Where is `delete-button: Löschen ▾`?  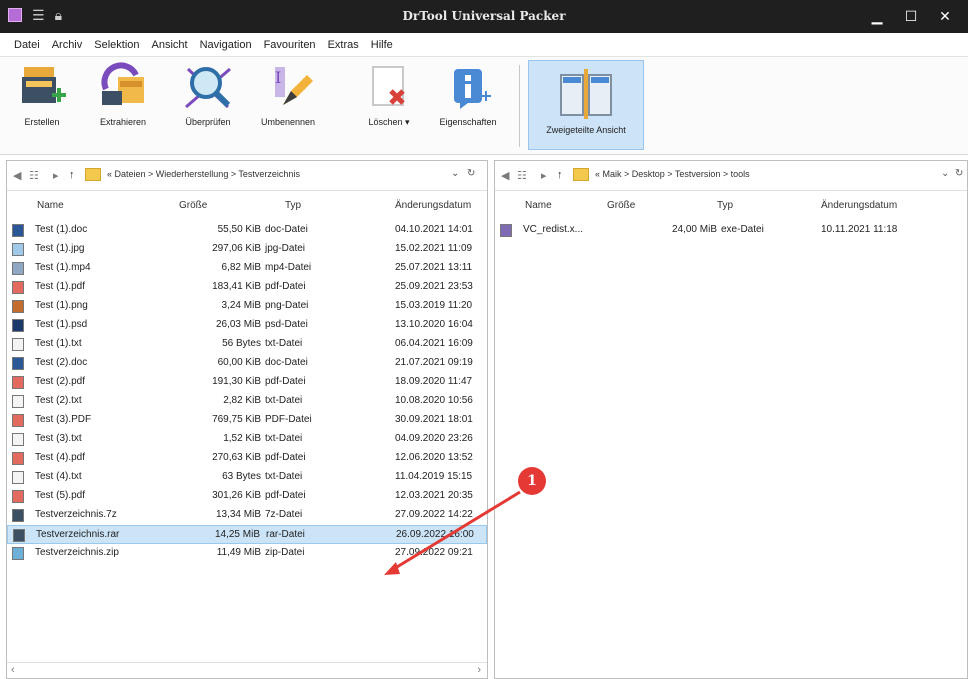 delete-button: Löschen ▾ is located at coordinates (389, 94).